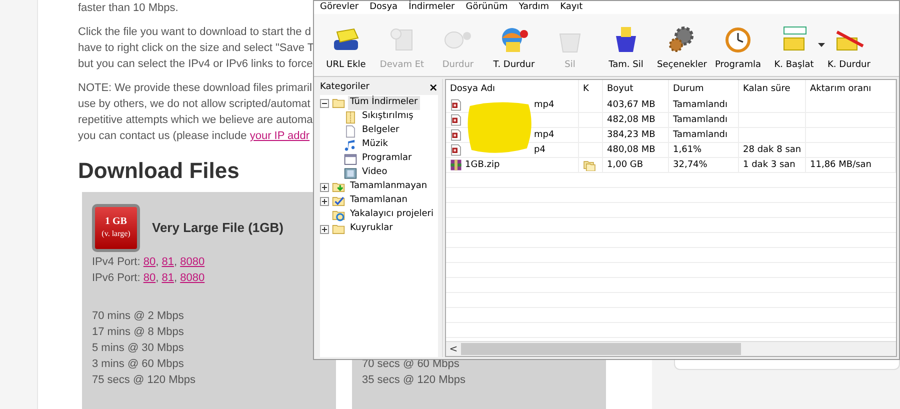 The image size is (900, 409). What do you see at coordinates (345, 87) in the screenshot?
I see `panel-title: Kategoriler` at bounding box center [345, 87].